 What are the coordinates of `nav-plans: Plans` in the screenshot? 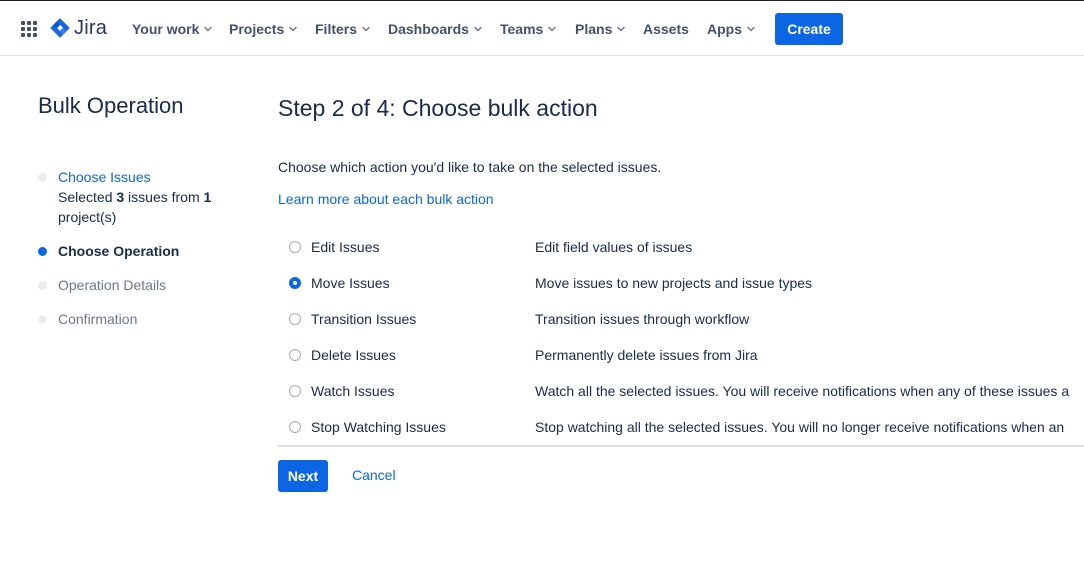 It's located at (600, 29).